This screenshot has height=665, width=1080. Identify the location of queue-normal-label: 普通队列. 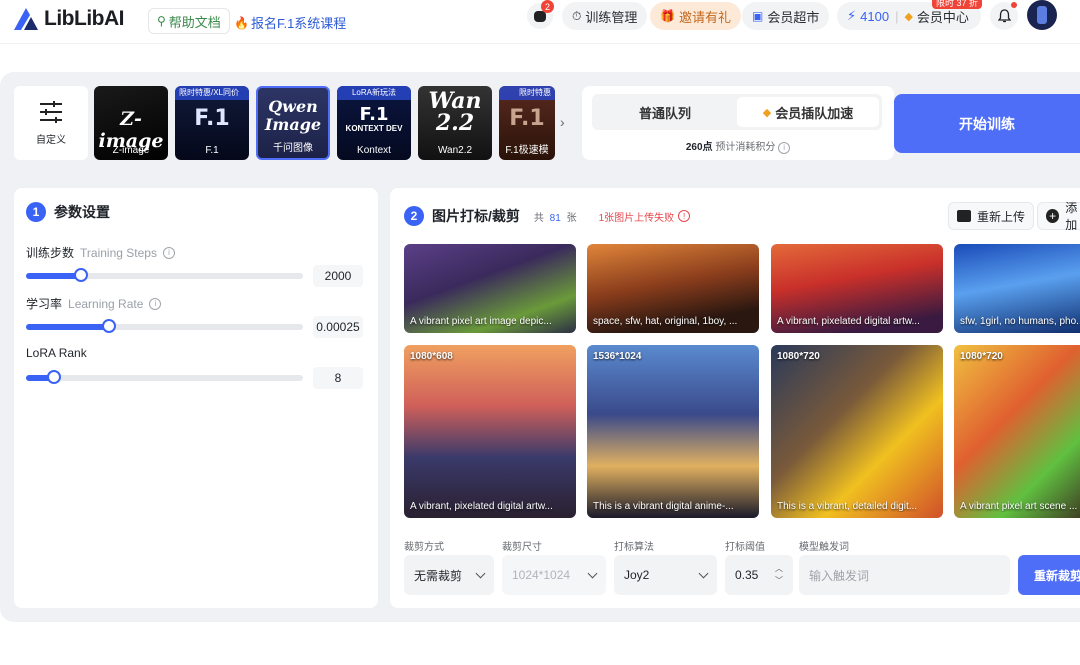
(664, 113).